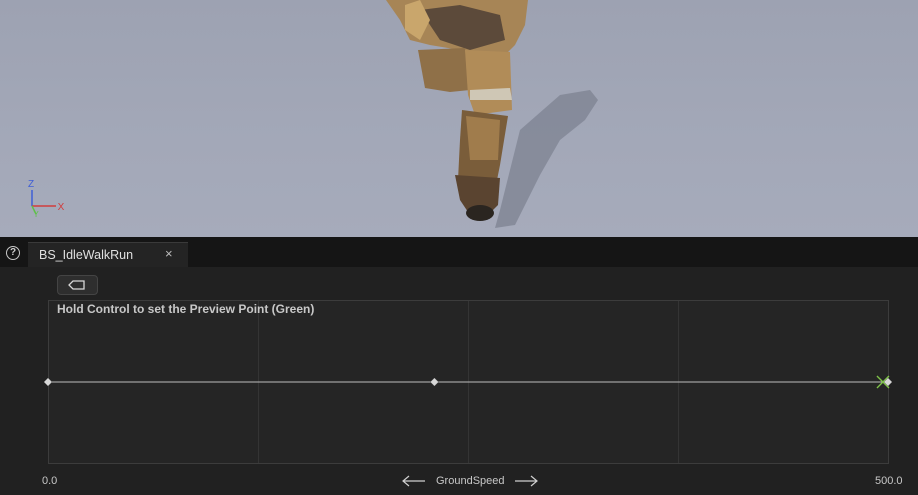 The height and width of the screenshot is (495, 918). What do you see at coordinates (86, 255) in the screenshot?
I see `tab-label: BS_IdleWalkRun` at bounding box center [86, 255].